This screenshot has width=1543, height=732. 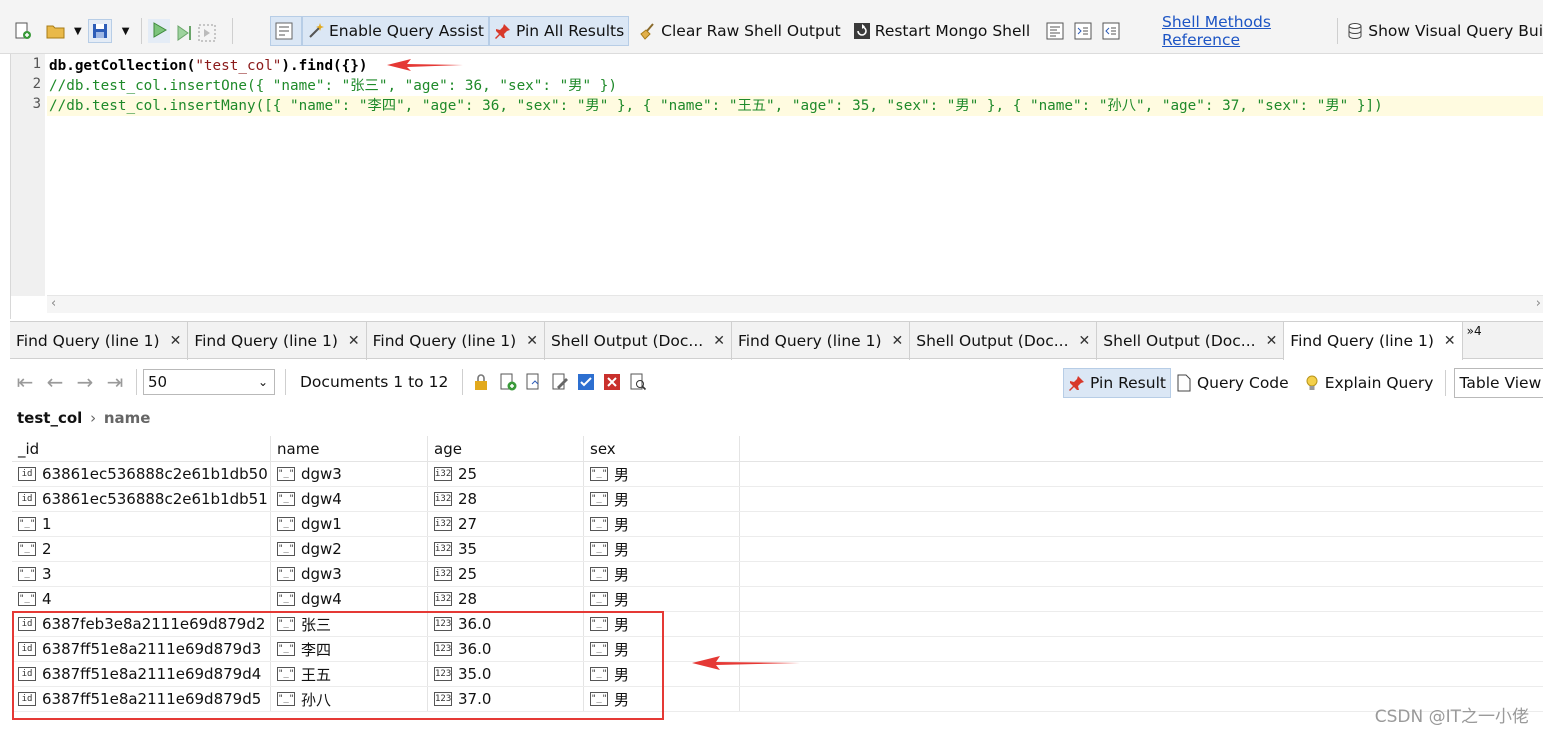 I want to click on scroll-right-icon: ›, so click(x=1538, y=303).